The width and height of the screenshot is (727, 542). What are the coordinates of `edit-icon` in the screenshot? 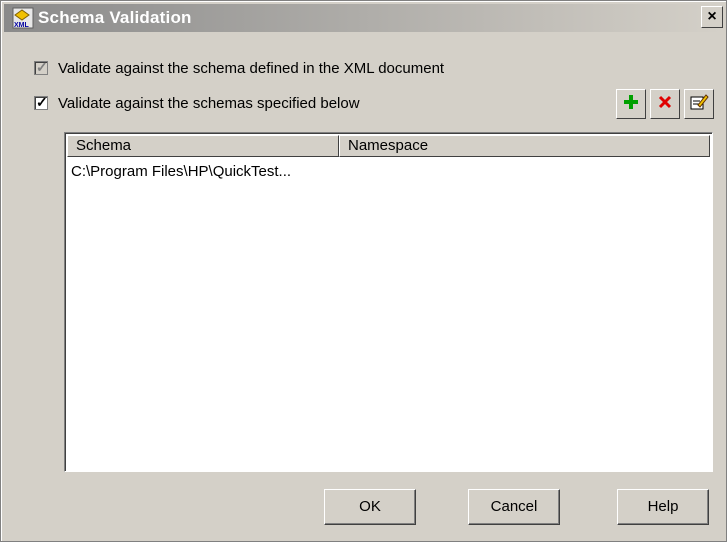 It's located at (699, 104).